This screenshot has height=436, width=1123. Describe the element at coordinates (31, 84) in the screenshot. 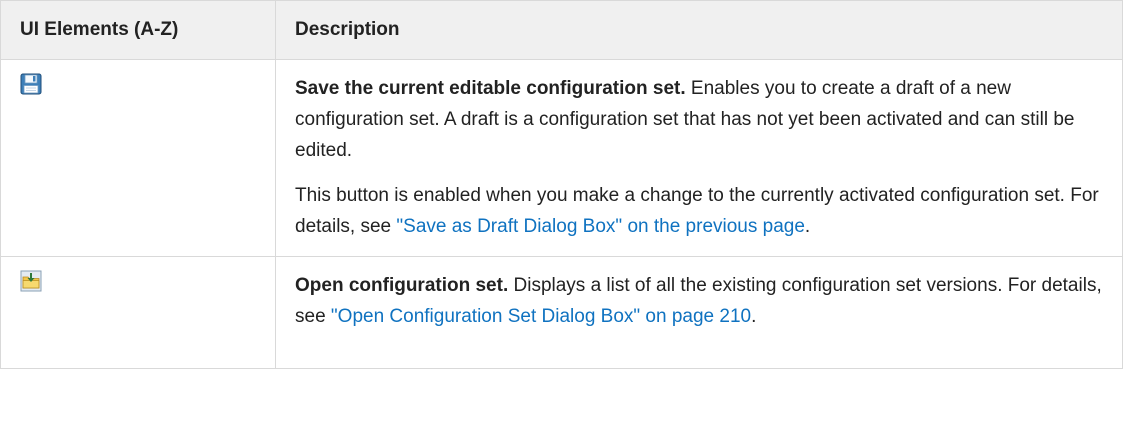

I see `save-icon` at that location.